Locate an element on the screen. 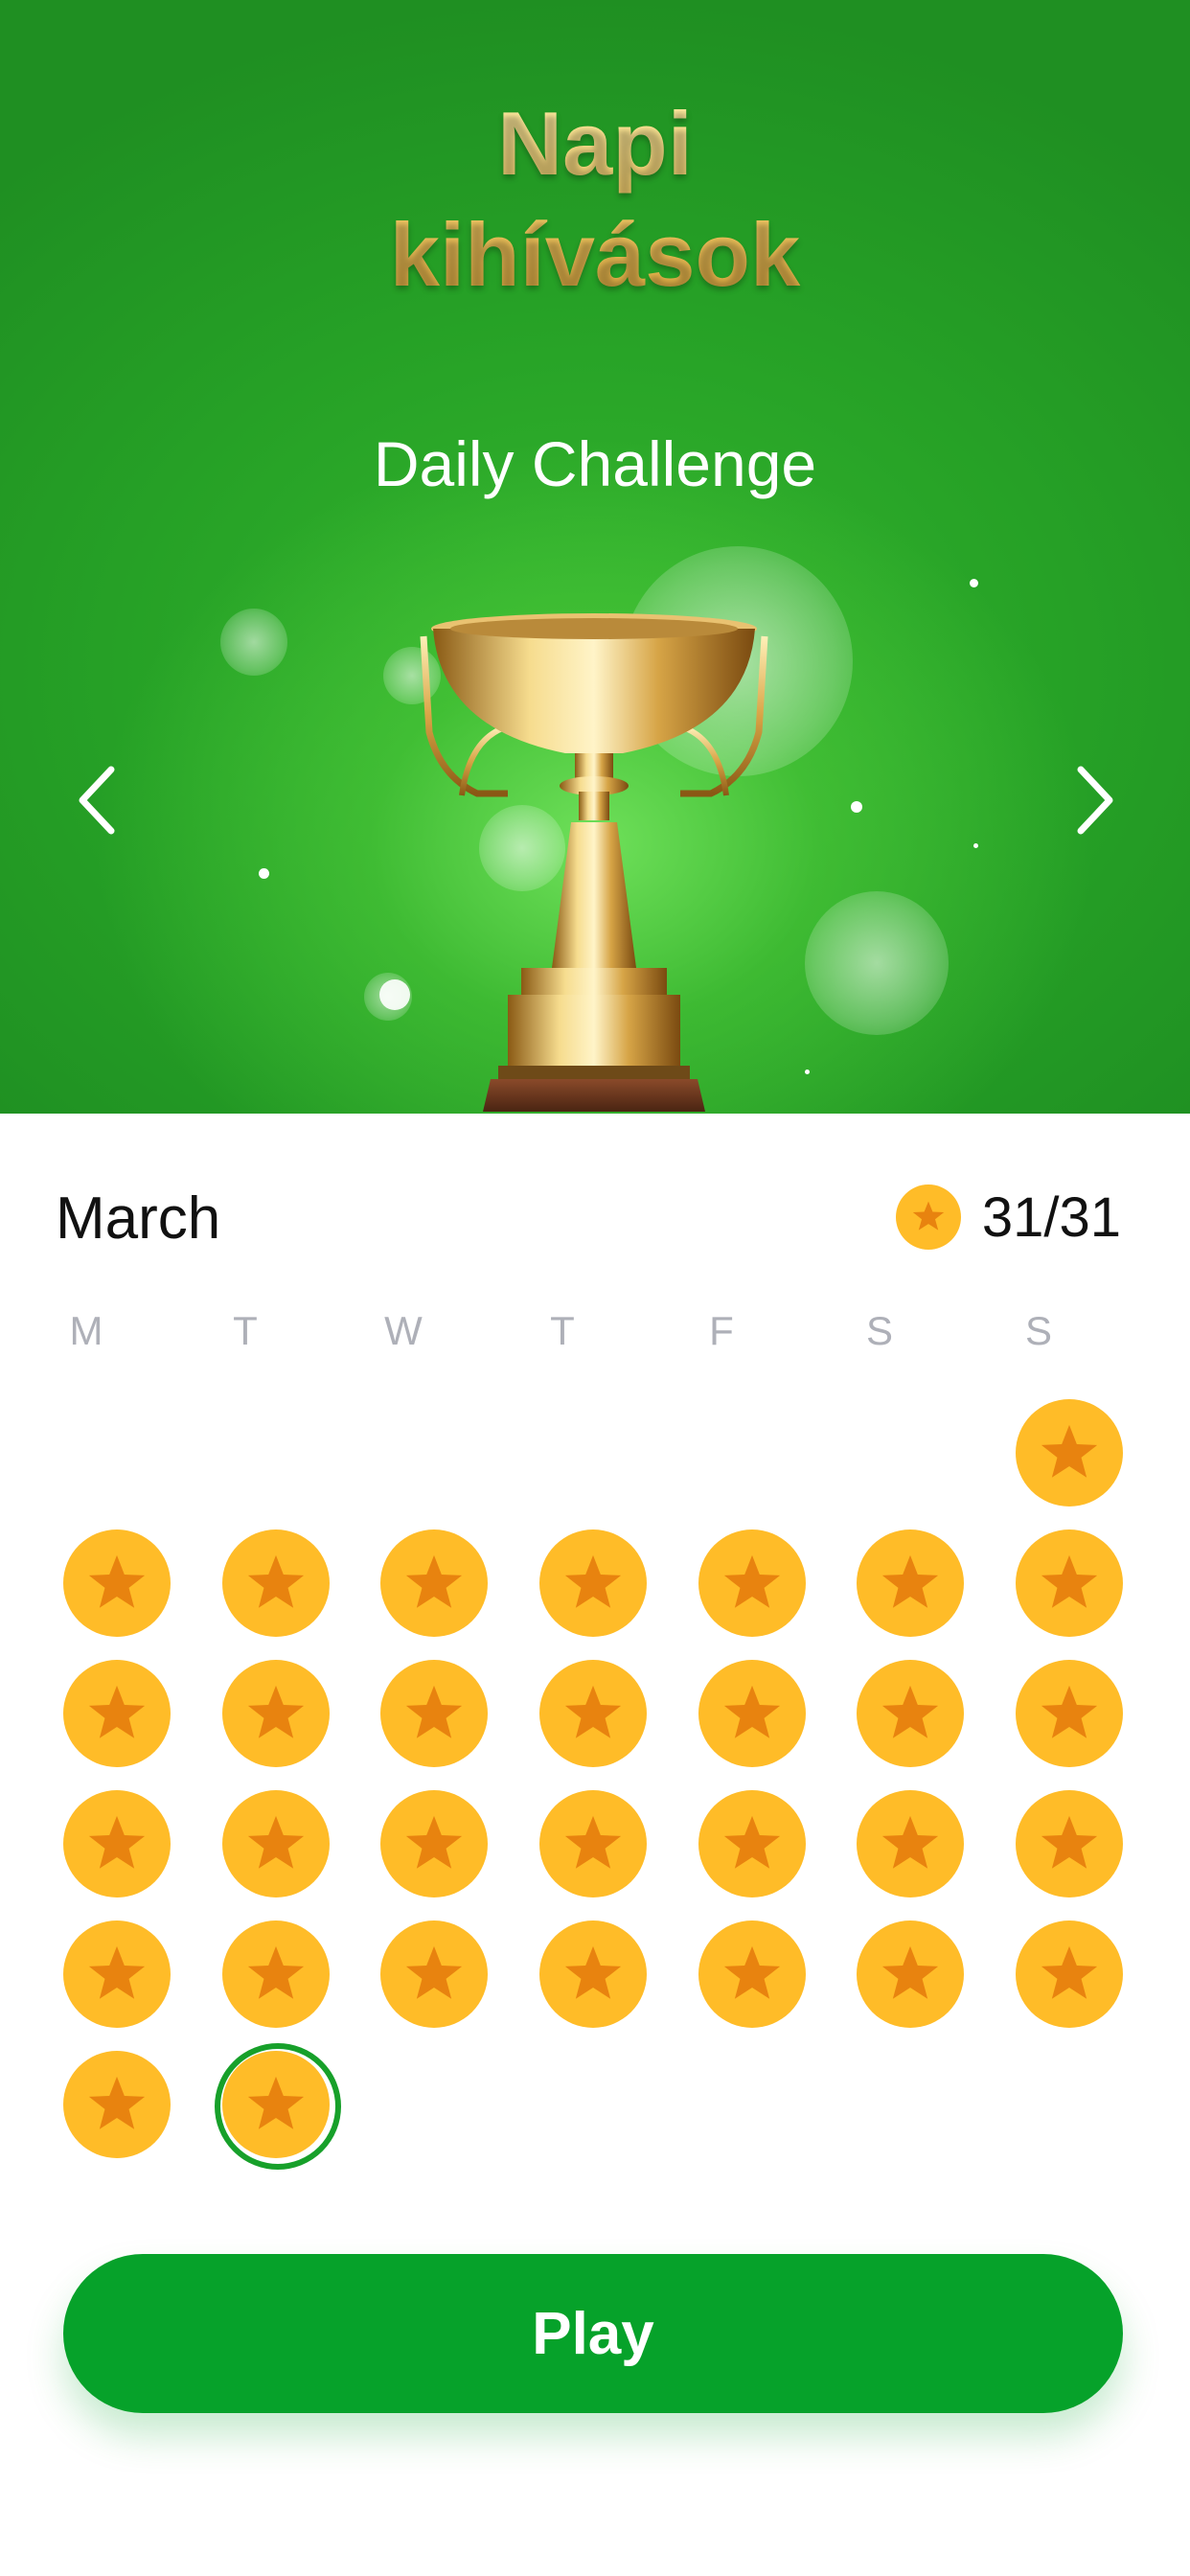  chevron-left-icon is located at coordinates (97, 800).